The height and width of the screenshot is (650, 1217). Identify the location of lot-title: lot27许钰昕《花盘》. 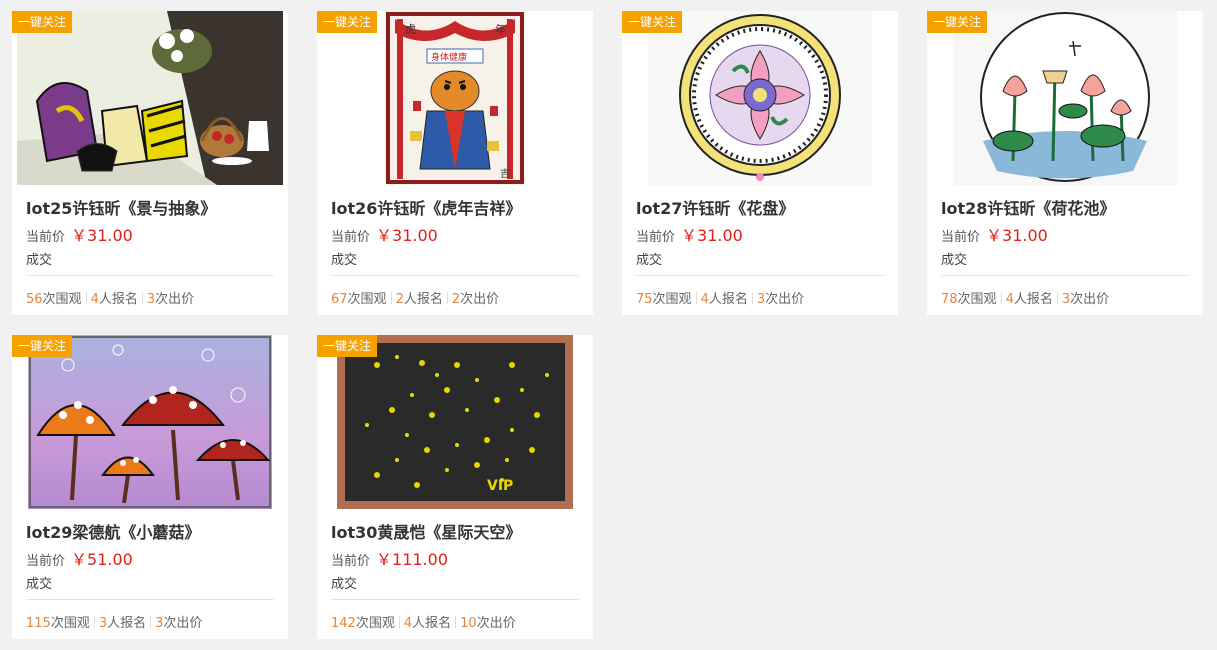
(715, 207).